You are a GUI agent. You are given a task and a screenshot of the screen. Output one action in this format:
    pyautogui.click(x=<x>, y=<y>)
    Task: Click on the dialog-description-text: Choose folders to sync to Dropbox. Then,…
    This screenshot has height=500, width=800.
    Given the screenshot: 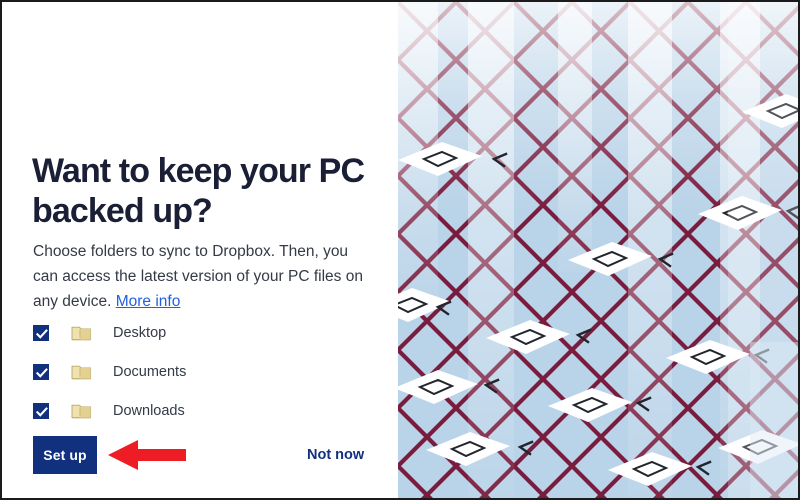 What is the action you would take?
    pyautogui.click(x=198, y=276)
    